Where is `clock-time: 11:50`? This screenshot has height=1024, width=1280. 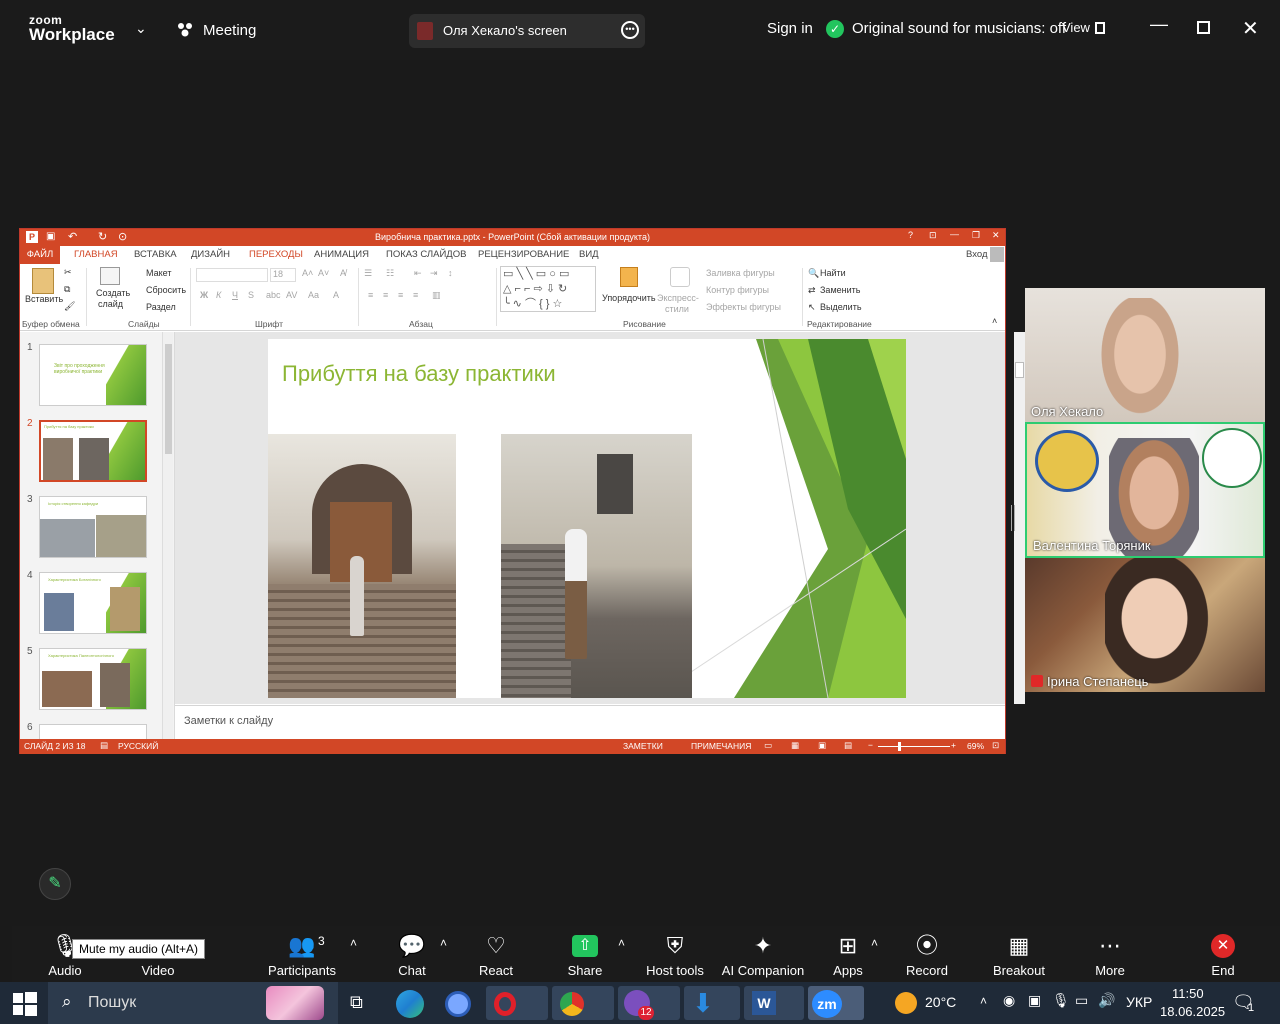 clock-time: 11:50 is located at coordinates (1188, 993).